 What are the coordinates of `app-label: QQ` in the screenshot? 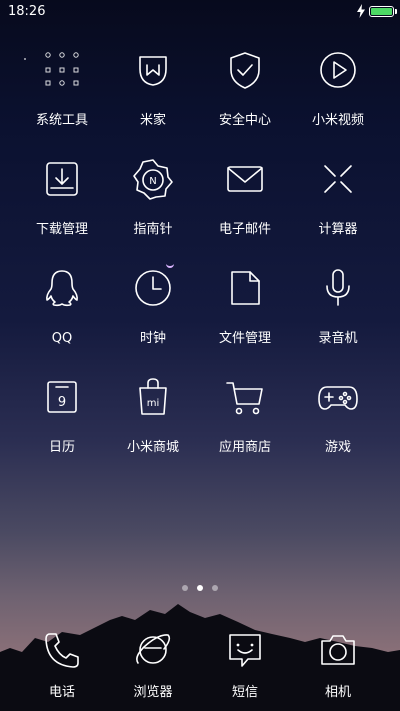 It's located at (62, 338).